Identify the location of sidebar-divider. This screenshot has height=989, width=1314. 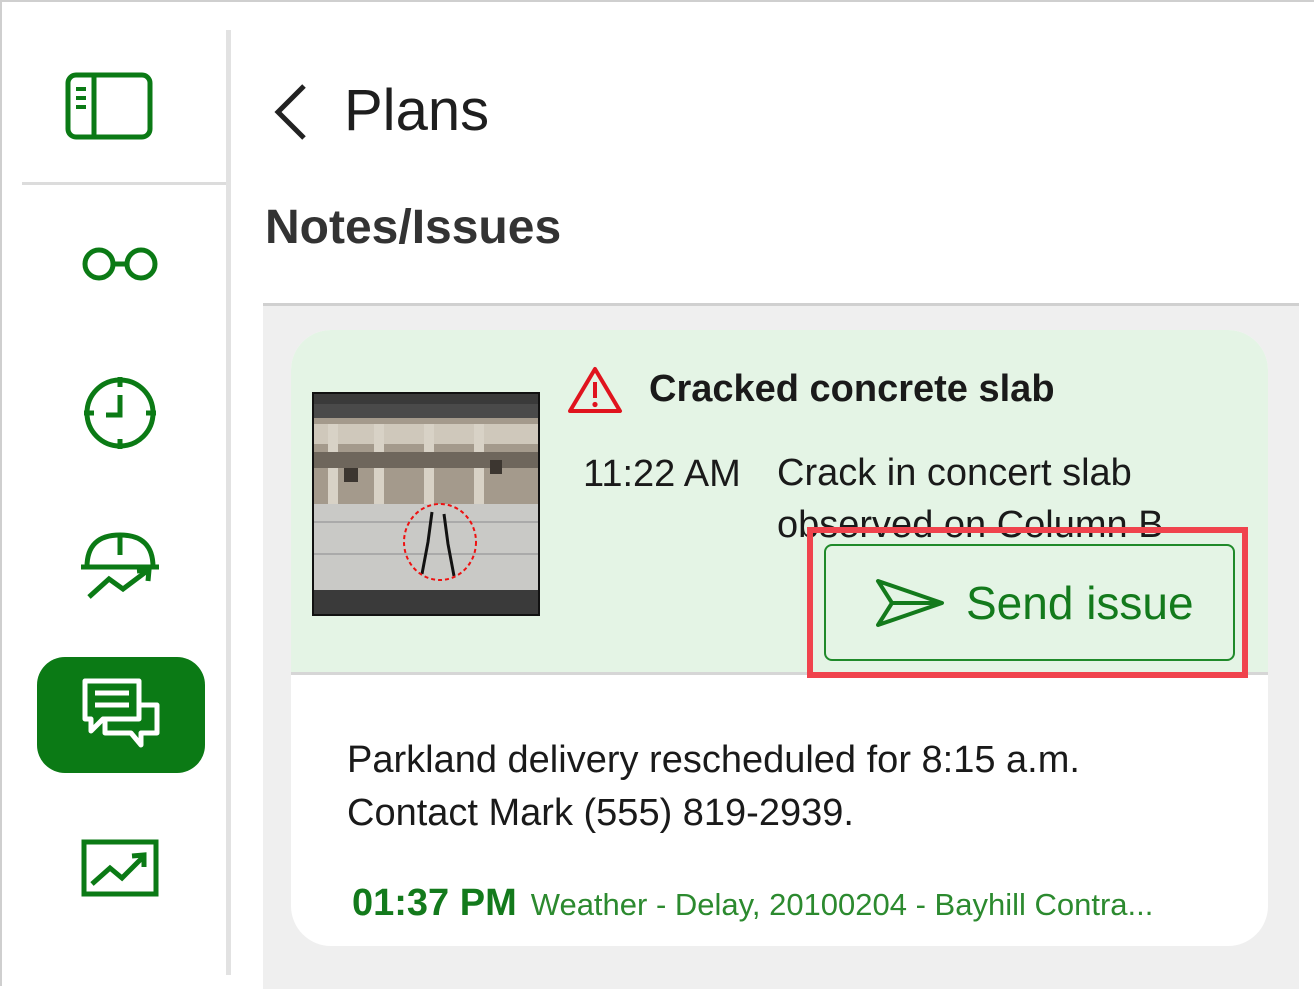
(125, 183).